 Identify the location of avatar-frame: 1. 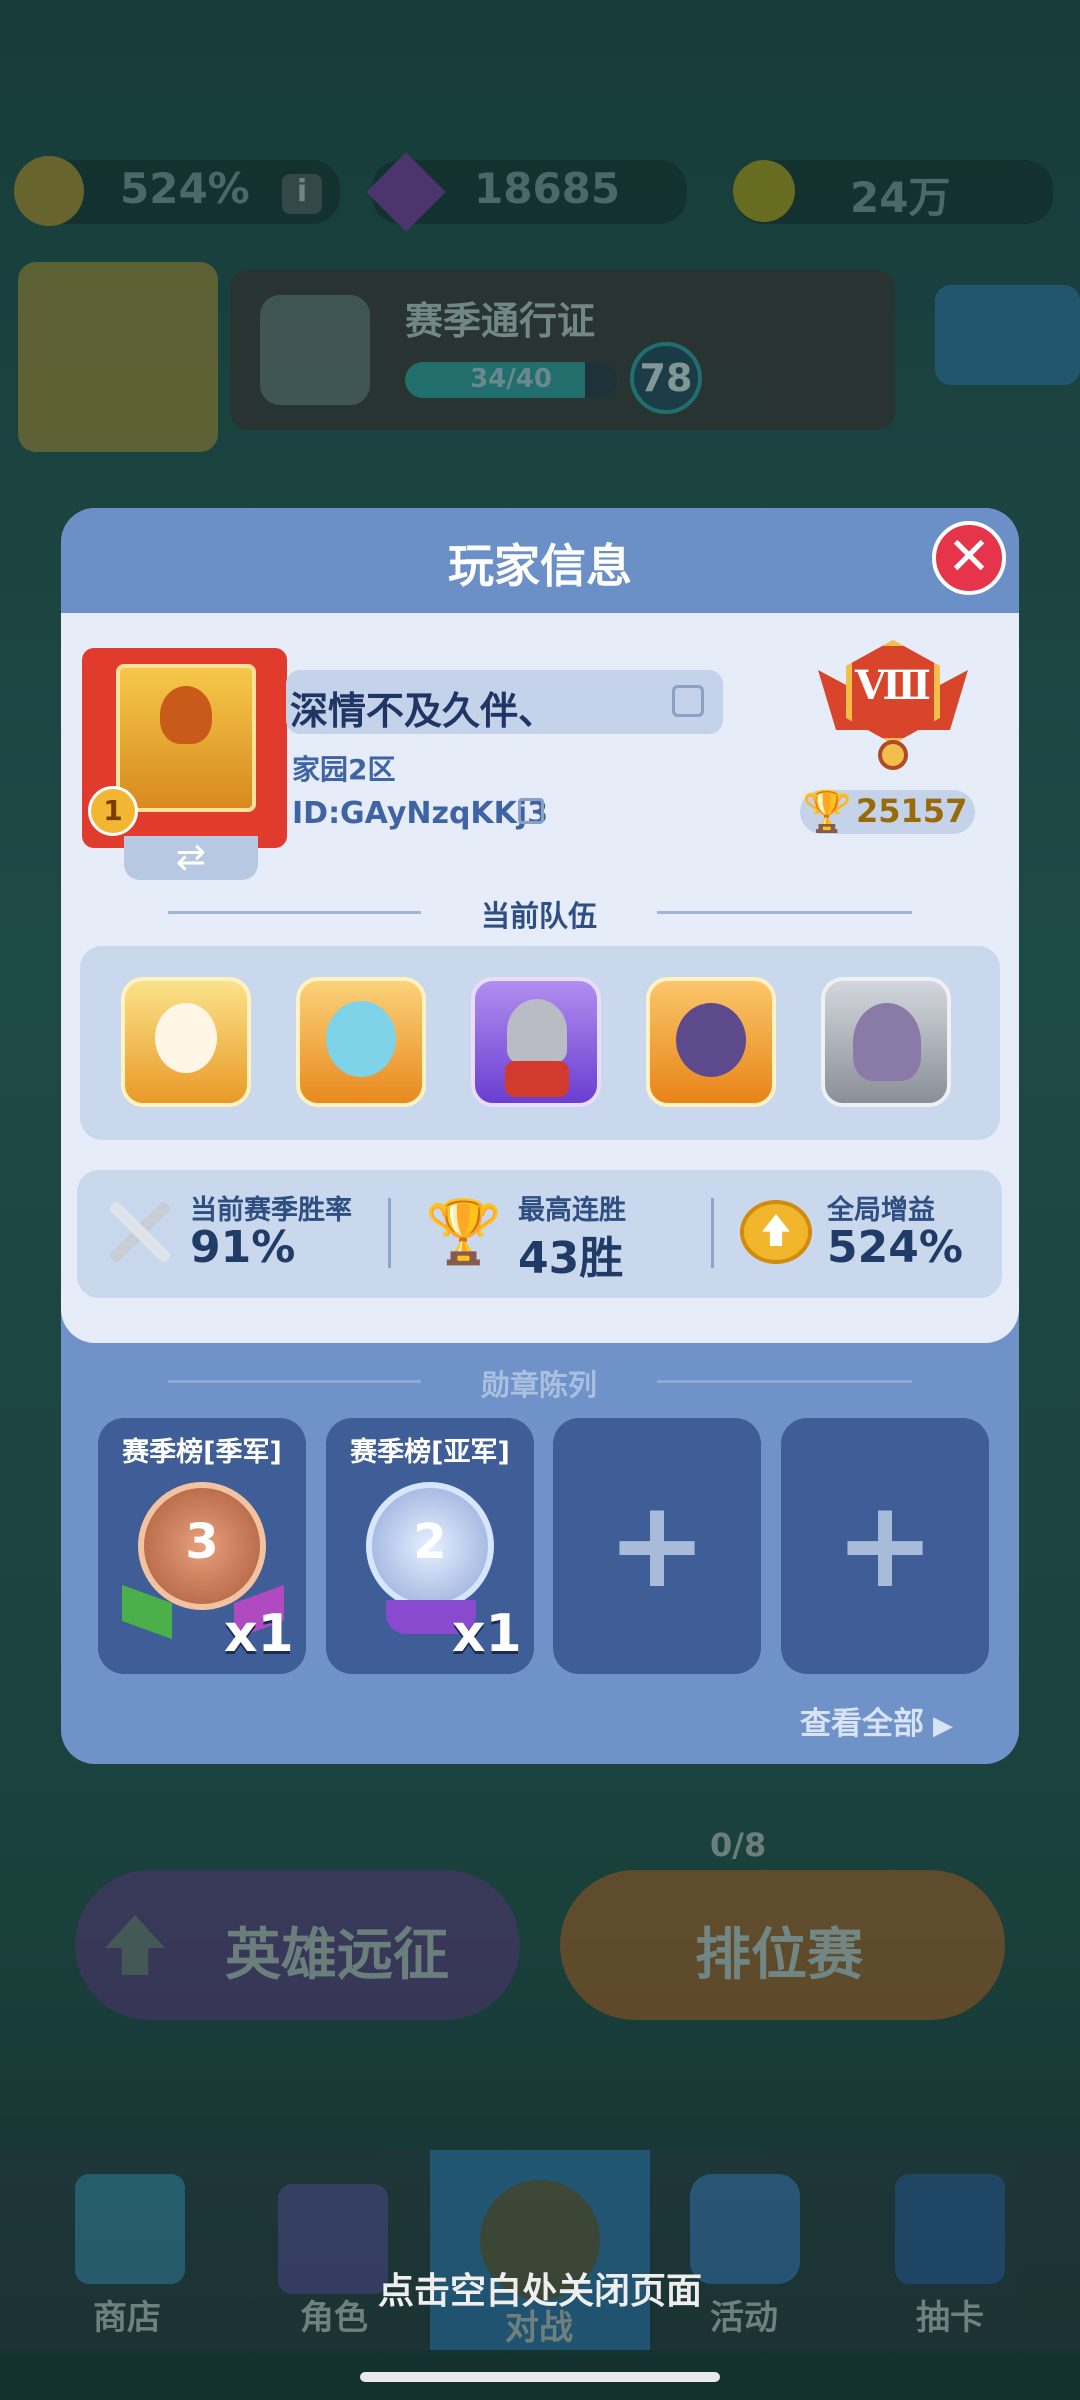
(184, 748).